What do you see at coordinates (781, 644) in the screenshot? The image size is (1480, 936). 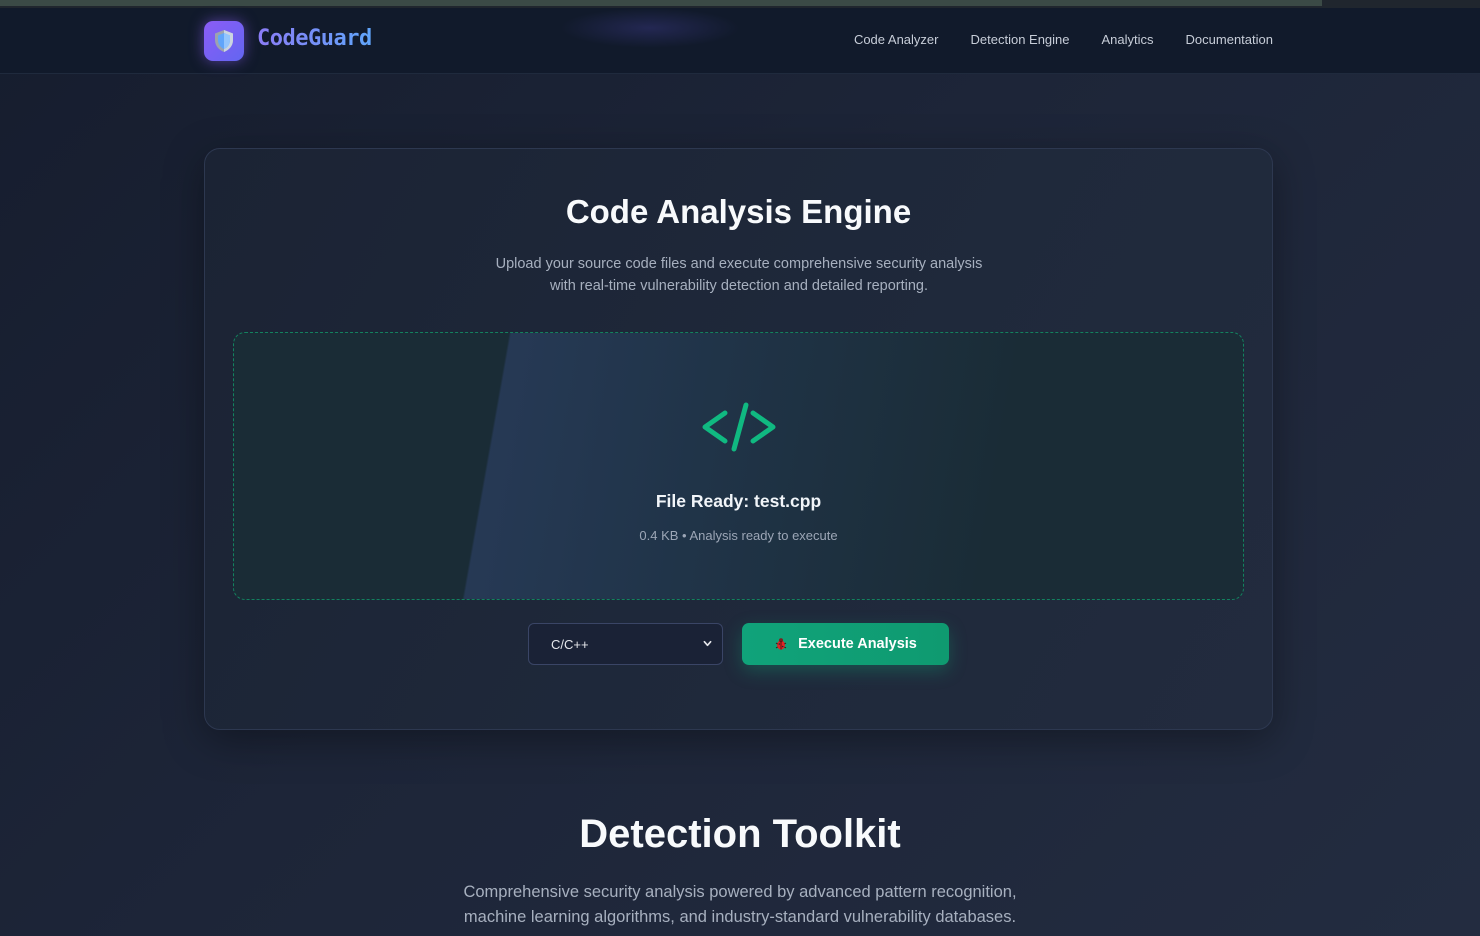 I see `bug-icon` at bounding box center [781, 644].